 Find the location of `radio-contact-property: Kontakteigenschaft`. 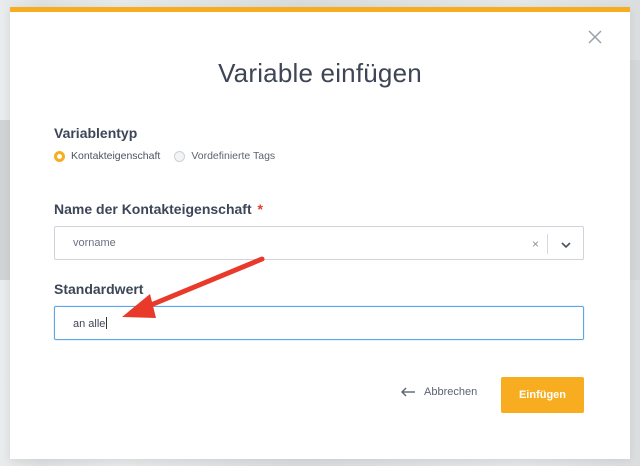

radio-contact-property: Kontakteigenschaft is located at coordinates (107, 156).